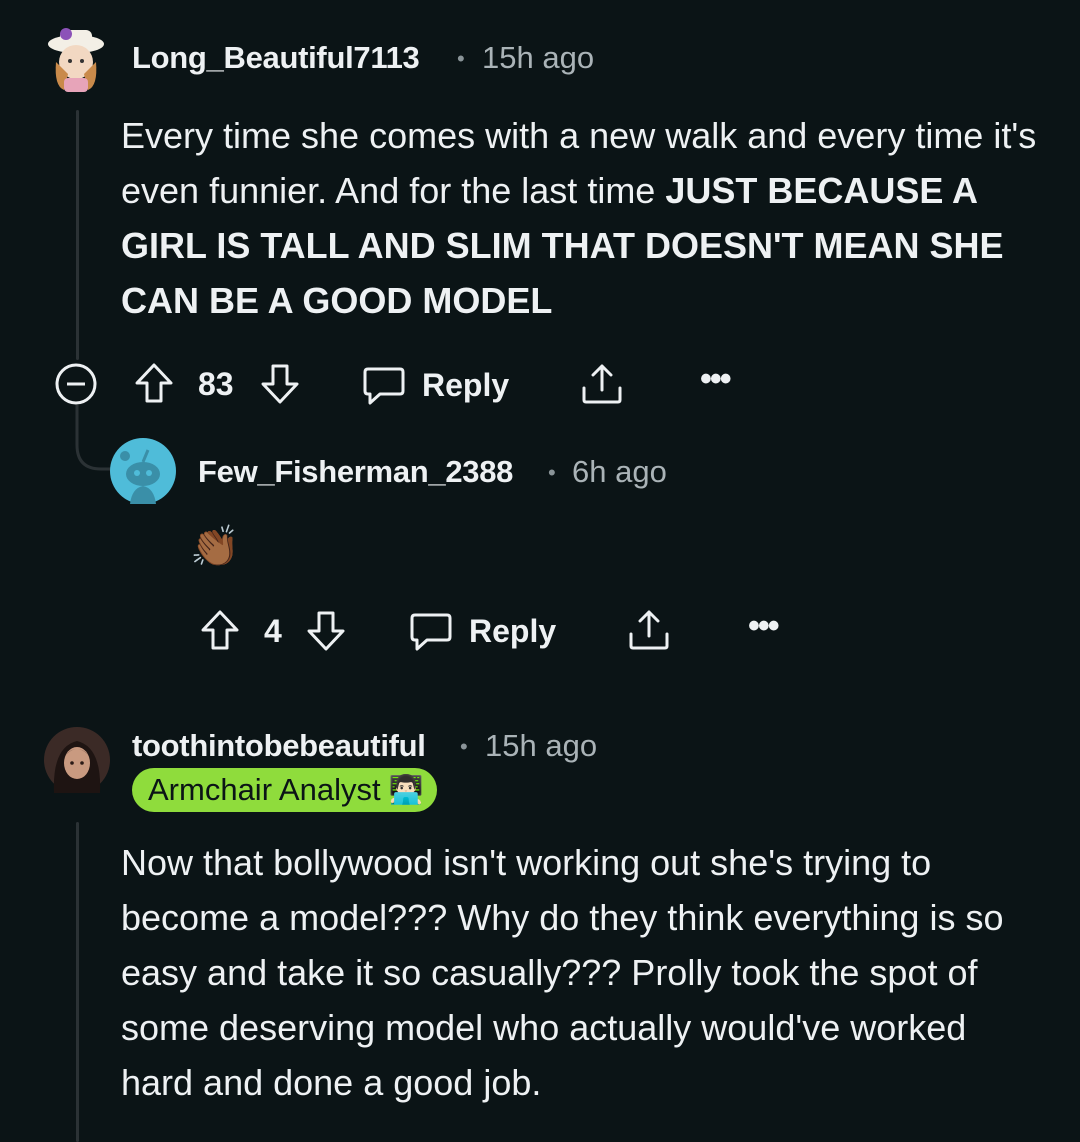 The image size is (1080, 1142). What do you see at coordinates (276, 58) in the screenshot?
I see `username: Long_Beautiful7113` at bounding box center [276, 58].